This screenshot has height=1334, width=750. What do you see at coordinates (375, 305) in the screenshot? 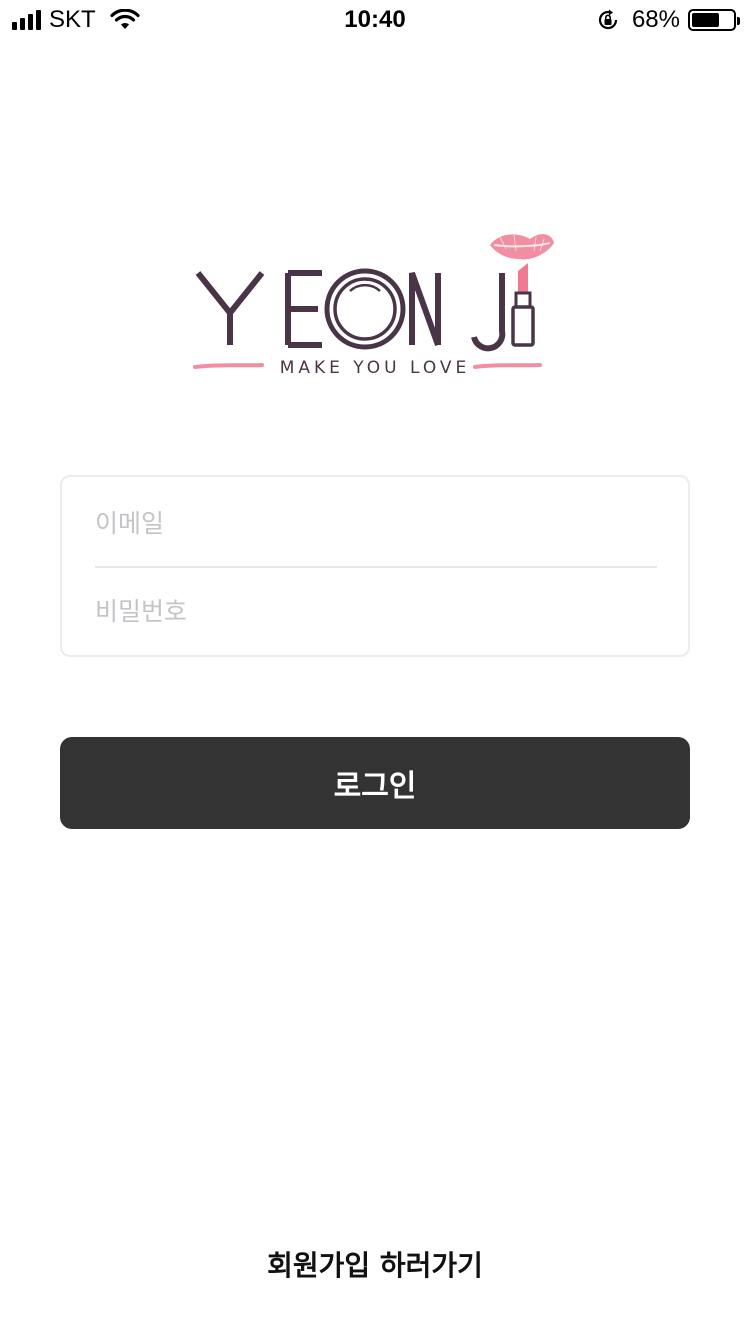
I see `brand-logo: MAKE YOU LOVE` at bounding box center [375, 305].